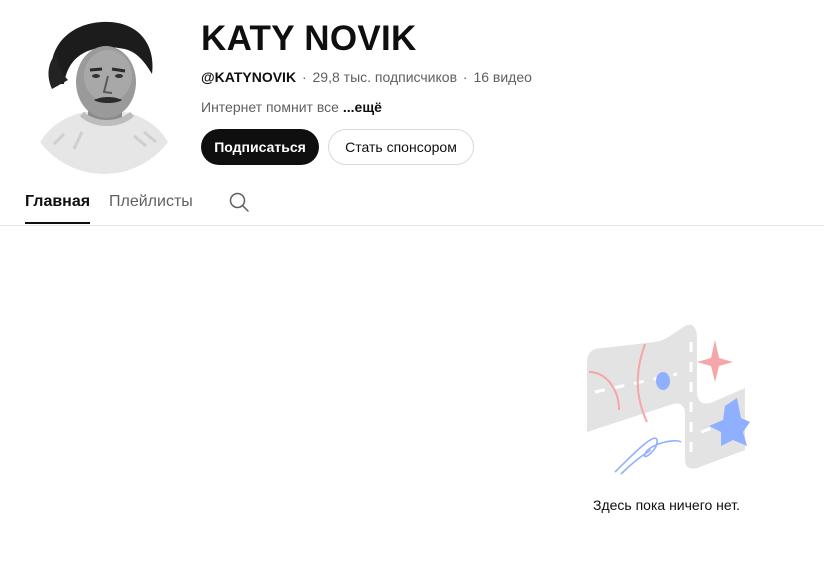 The image size is (824, 577). I want to click on tab-playlists: Плейлисты, so click(151, 202).